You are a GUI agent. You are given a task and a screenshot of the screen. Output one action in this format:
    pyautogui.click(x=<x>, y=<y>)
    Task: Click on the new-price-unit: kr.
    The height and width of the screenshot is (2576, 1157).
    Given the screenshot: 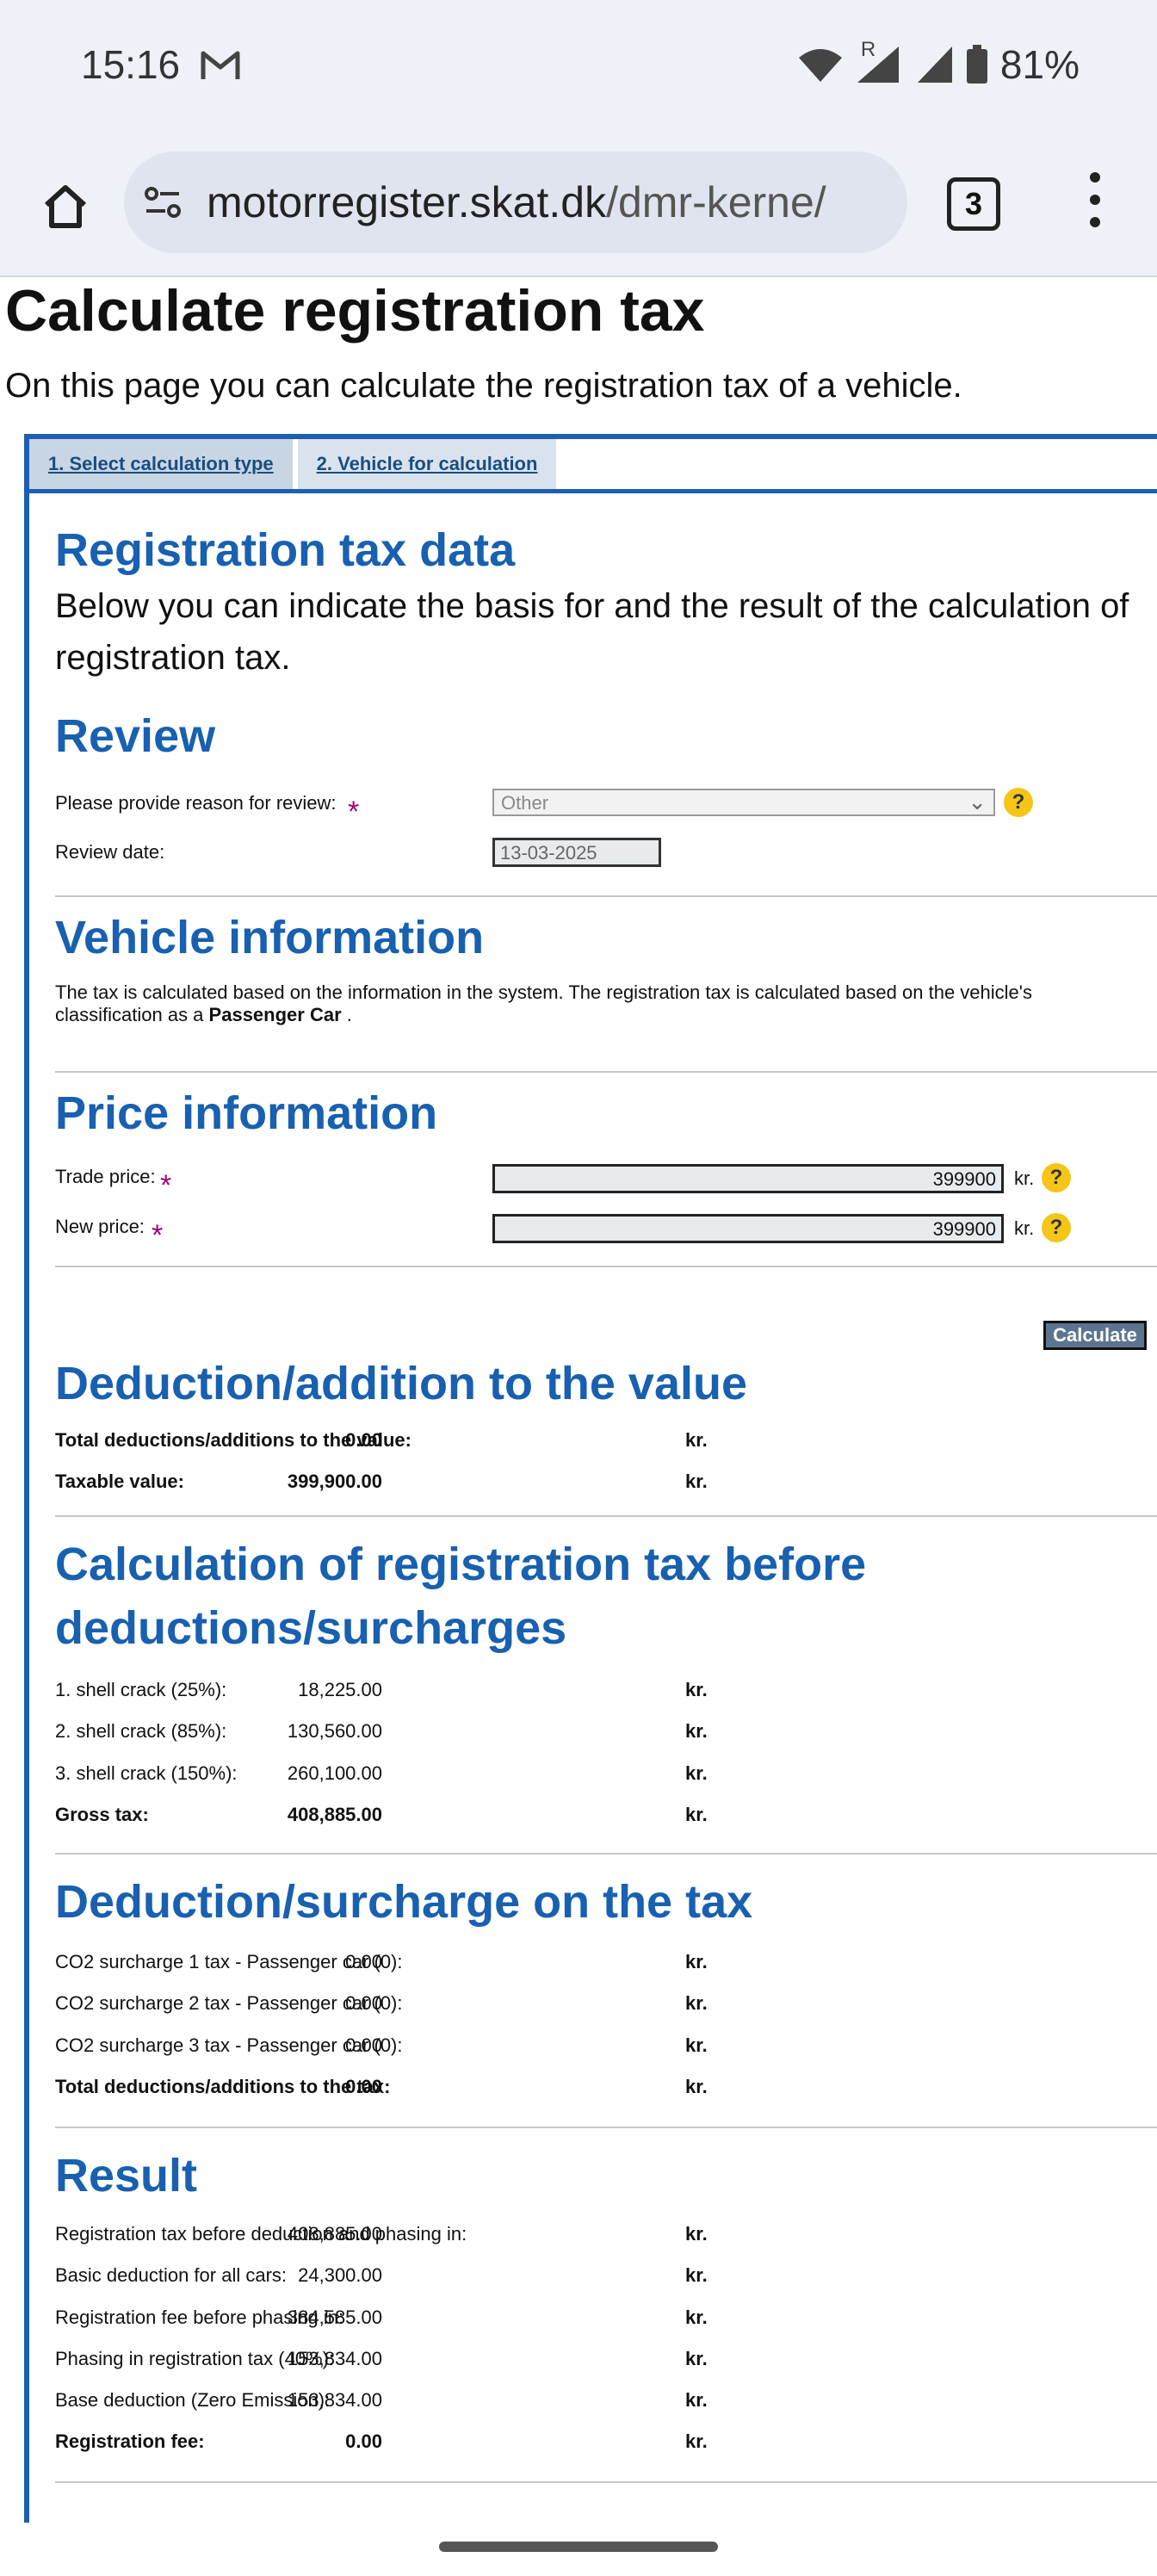 What is the action you would take?
    pyautogui.click(x=1024, y=1228)
    